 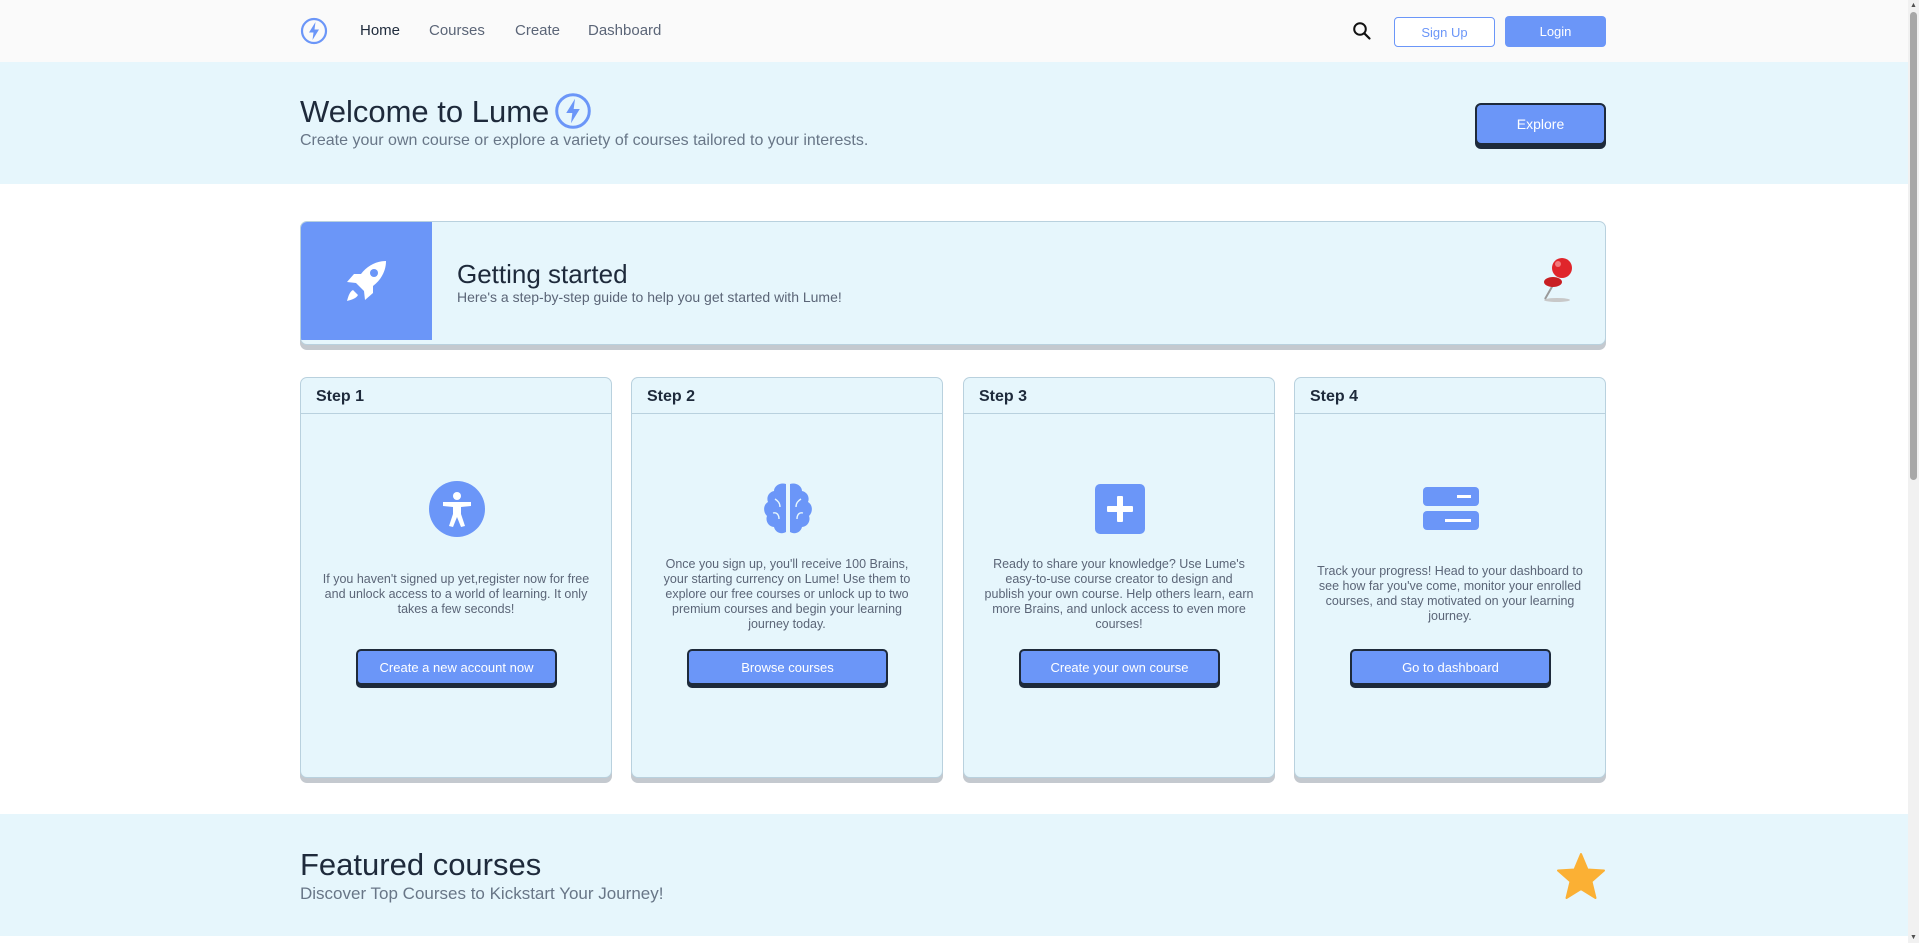 I want to click on create-course-button: Create your own course, so click(x=1119, y=667).